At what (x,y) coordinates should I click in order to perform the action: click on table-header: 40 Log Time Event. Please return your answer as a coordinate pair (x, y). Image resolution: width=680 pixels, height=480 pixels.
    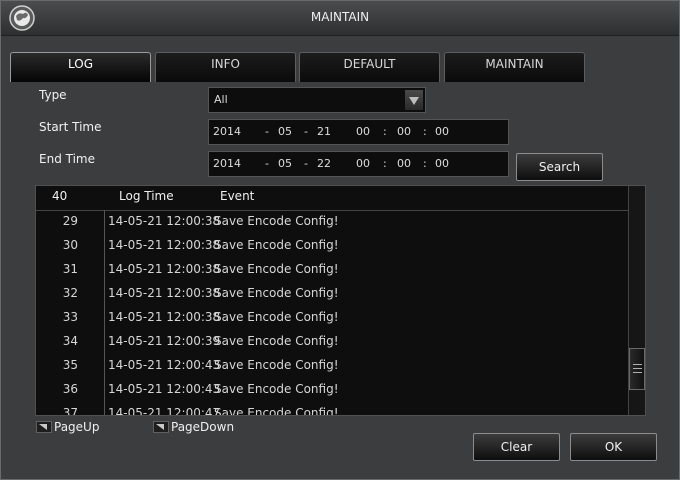
    Looking at the image, I should click on (332, 198).